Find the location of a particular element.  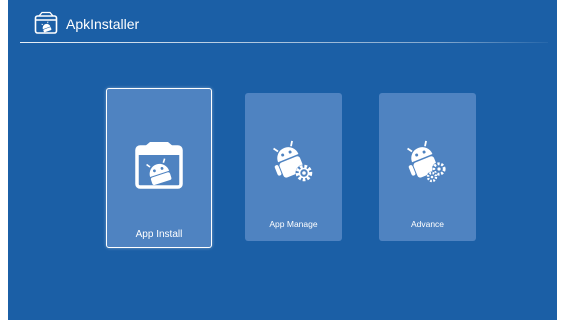

advance-tile: Advance is located at coordinates (427, 167).